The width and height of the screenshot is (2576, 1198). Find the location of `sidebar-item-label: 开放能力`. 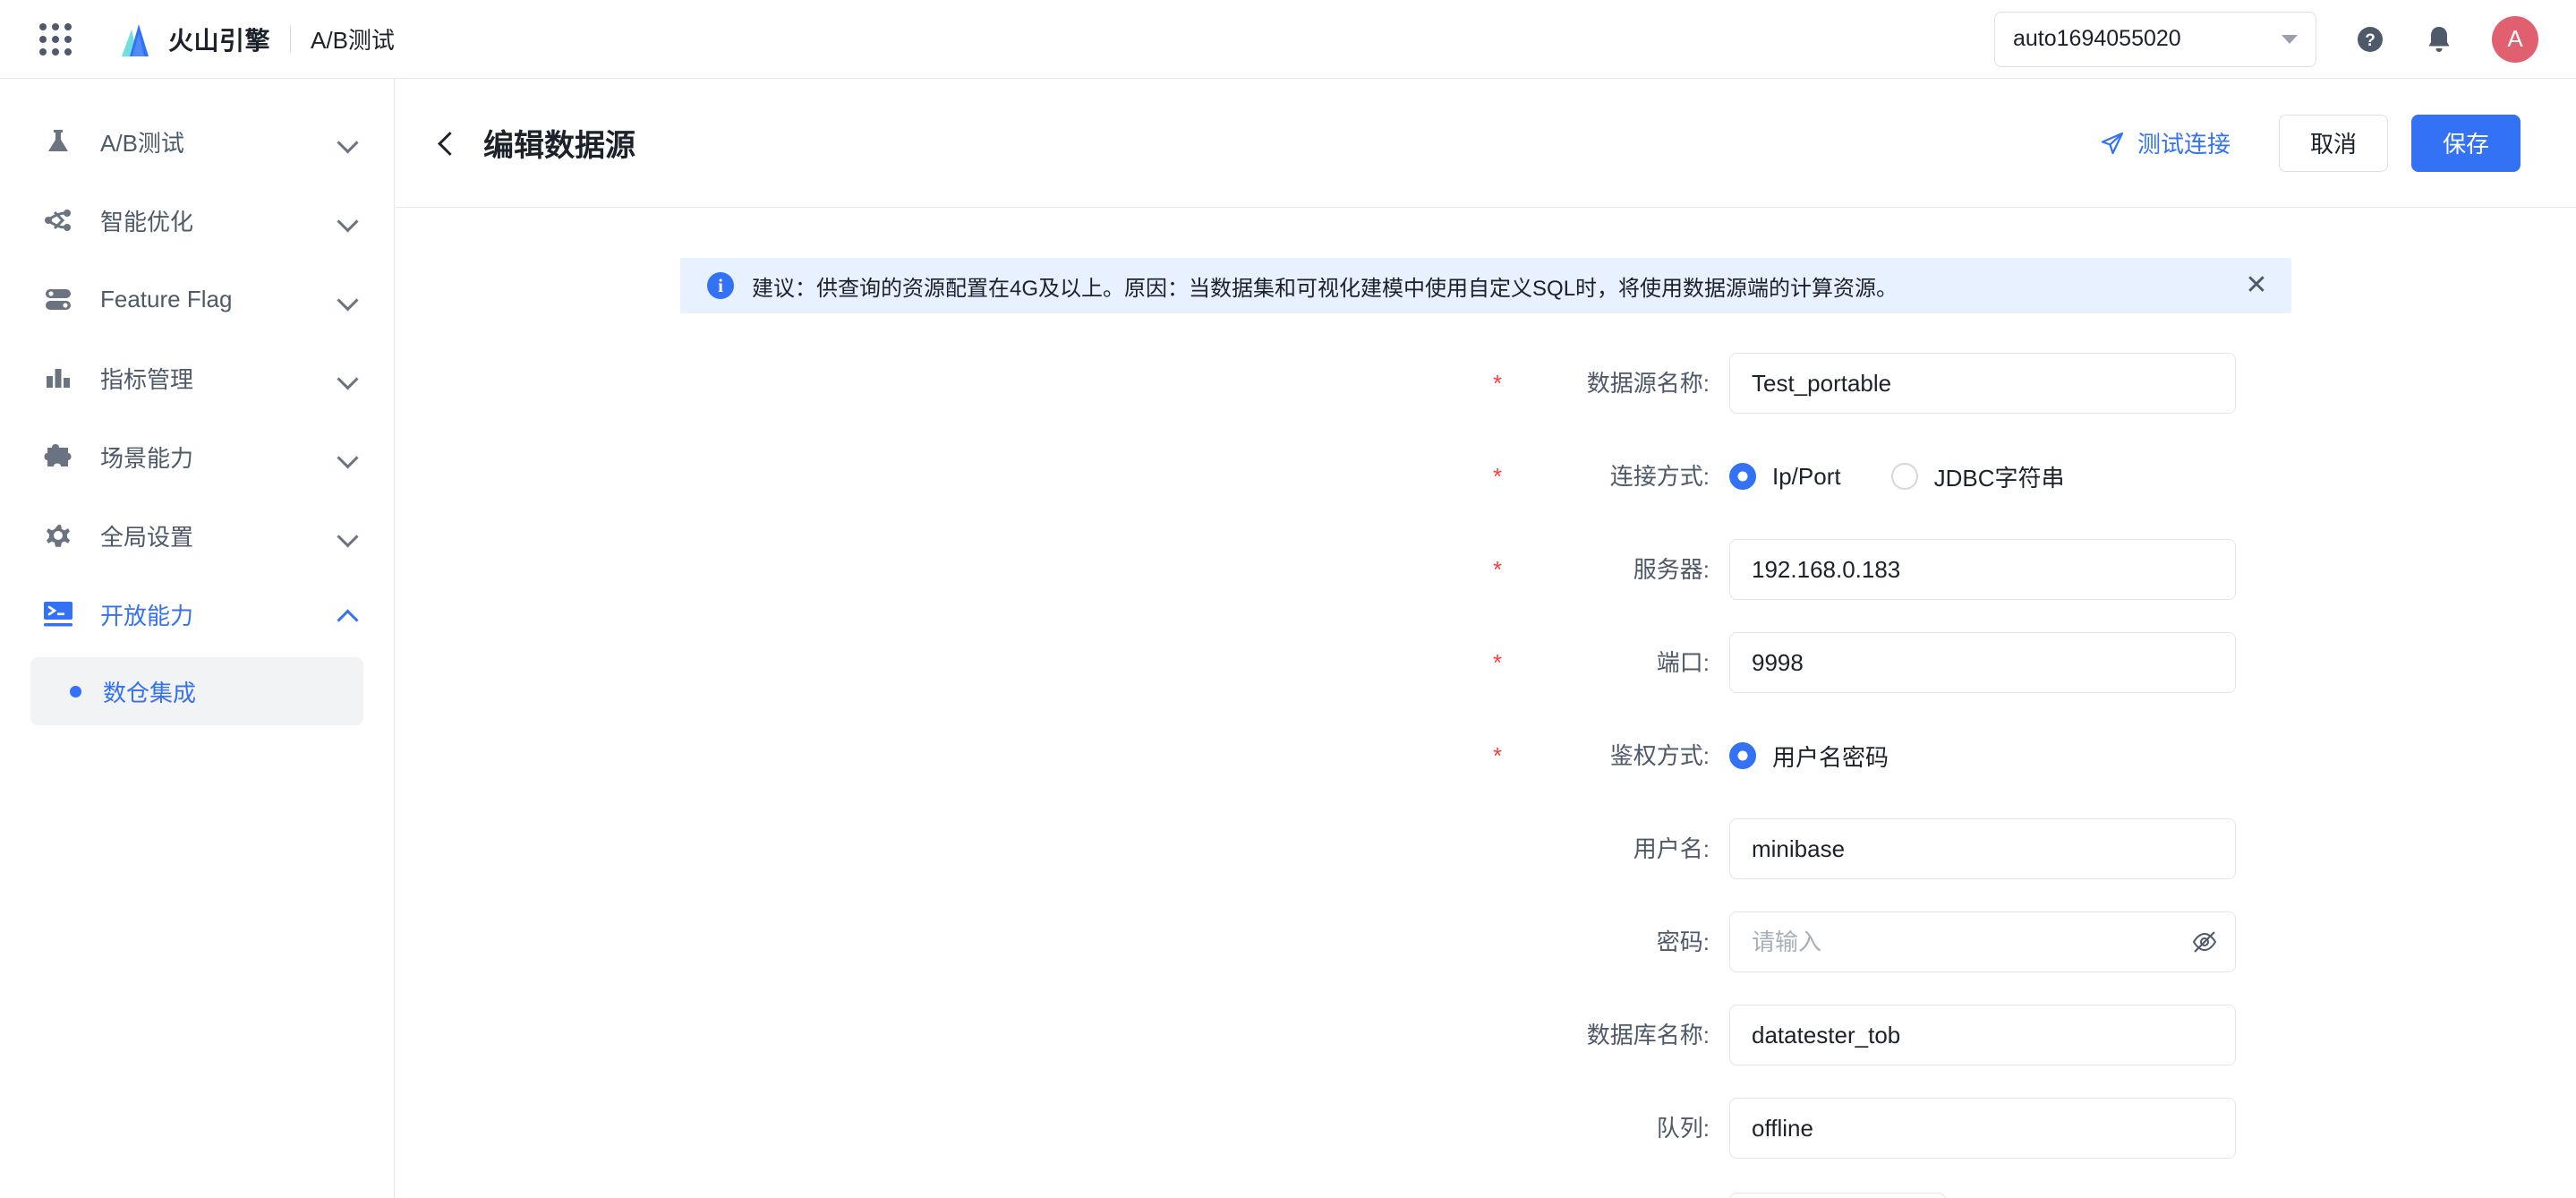

sidebar-item-label: 开放能力 is located at coordinates (147, 615).